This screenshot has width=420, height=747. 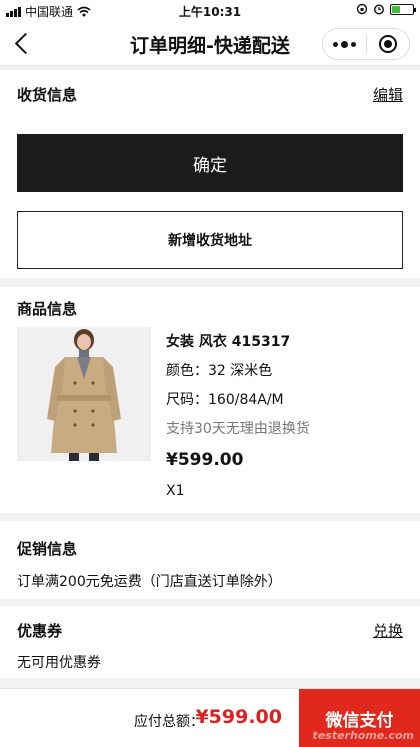 I want to click on mini-program-capsule, so click(x=366, y=44).